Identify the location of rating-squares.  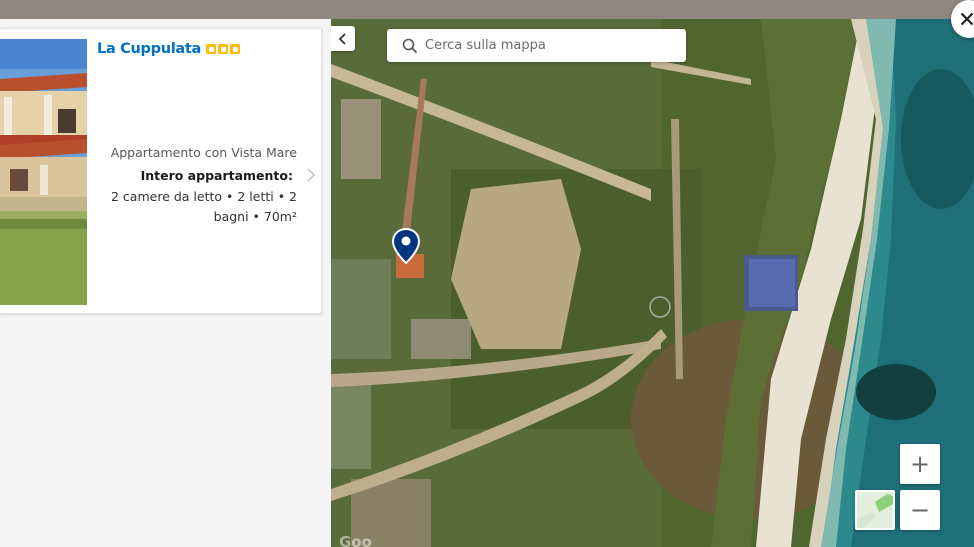
(223, 49).